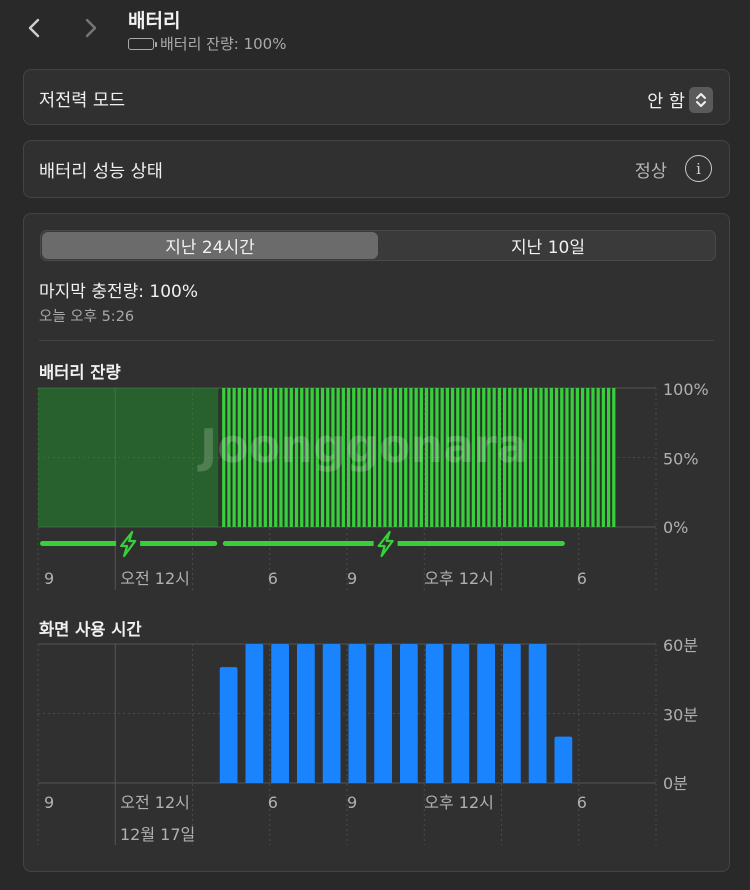 The height and width of the screenshot is (890, 750). I want to click on charging-region, so click(128, 457).